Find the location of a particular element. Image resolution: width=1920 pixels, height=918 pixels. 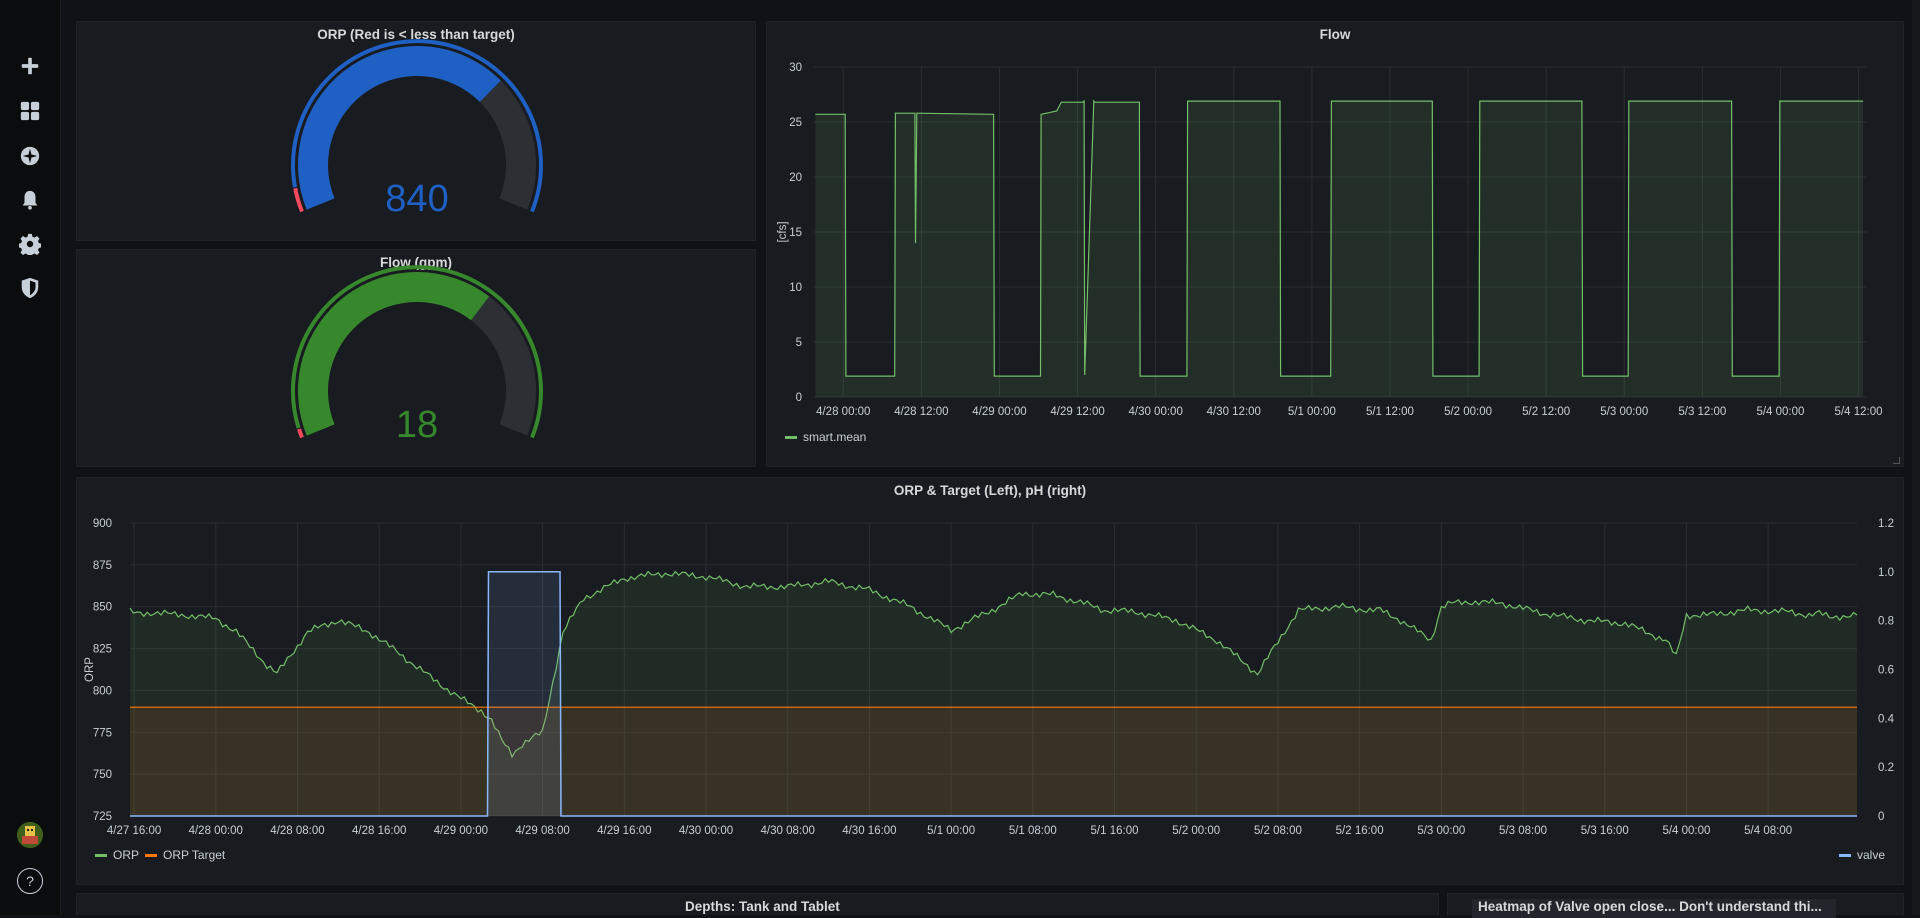

x-tick-label: 5/1 12:00 is located at coordinates (1390, 412).